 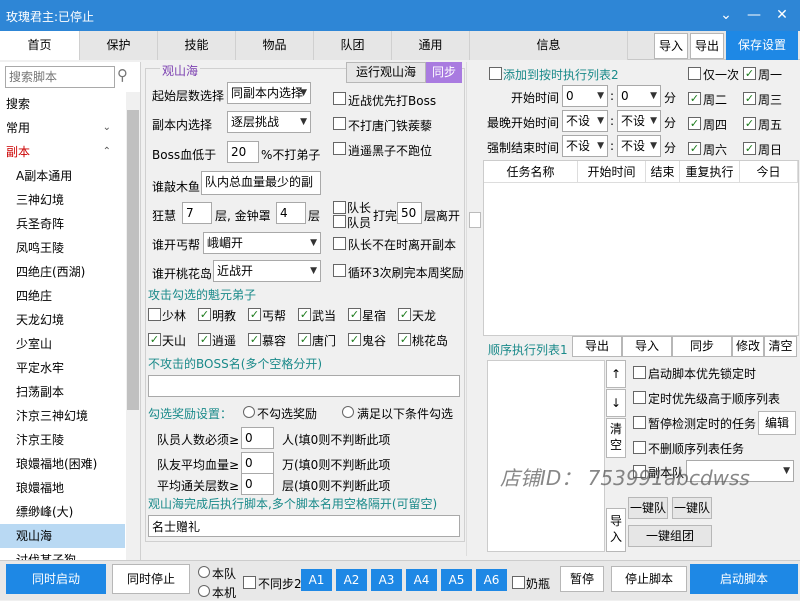 I want to click on account-button: A2, so click(x=351, y=580).